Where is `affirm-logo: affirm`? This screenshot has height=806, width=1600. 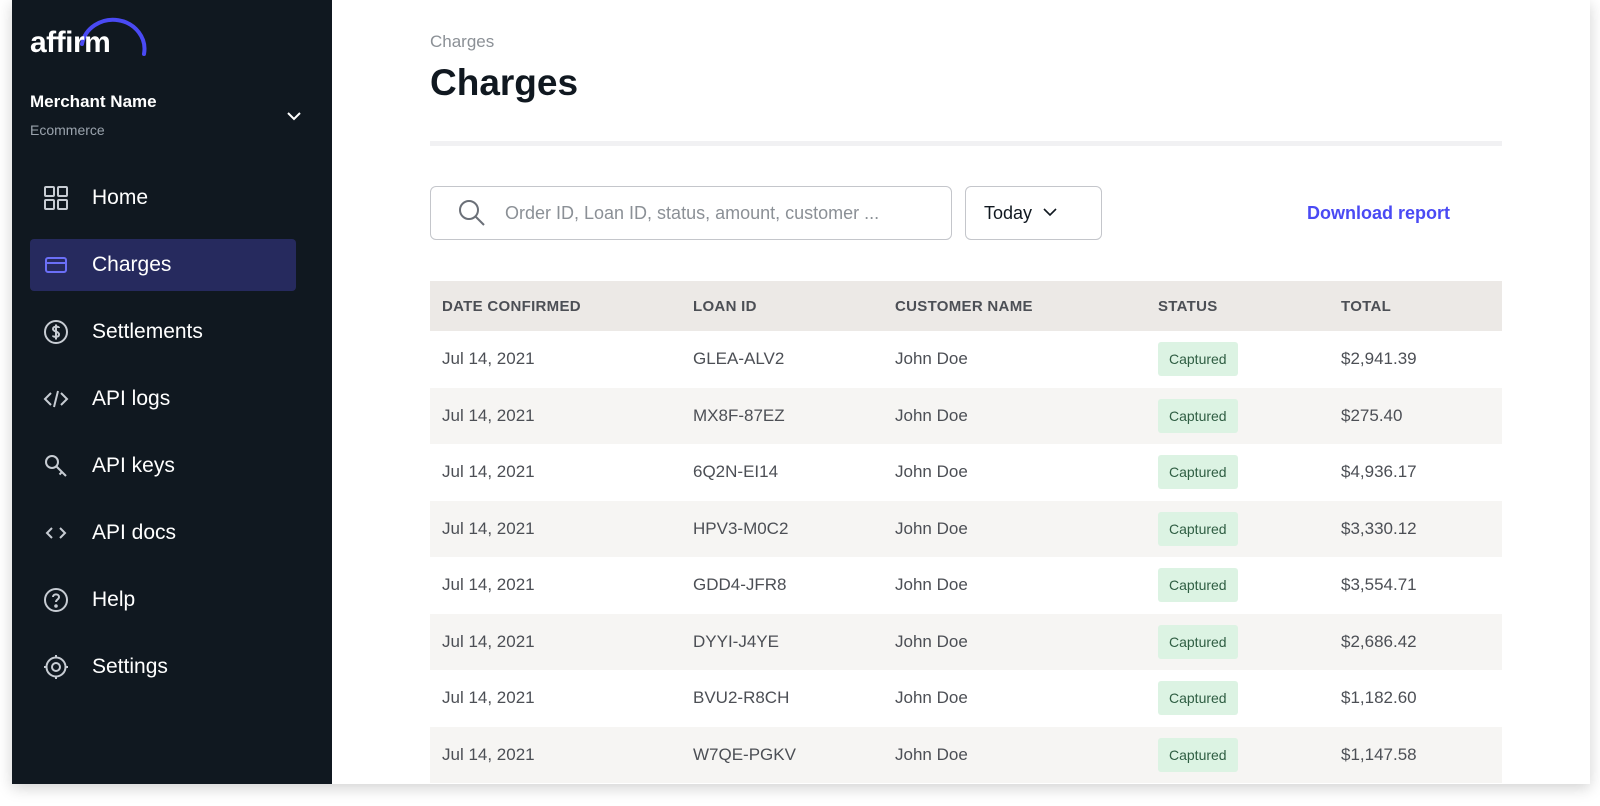 affirm-logo: affirm is located at coordinates (88, 39).